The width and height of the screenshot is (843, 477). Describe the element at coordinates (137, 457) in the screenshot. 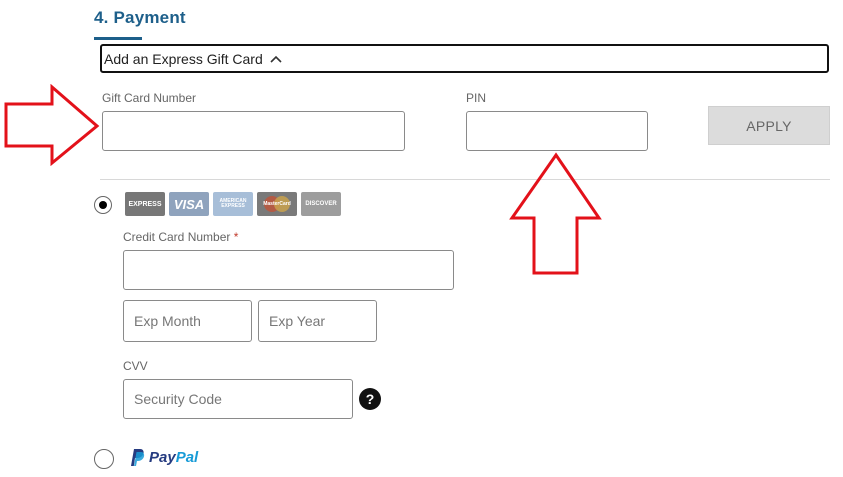

I see `paypal-p-icon` at that location.